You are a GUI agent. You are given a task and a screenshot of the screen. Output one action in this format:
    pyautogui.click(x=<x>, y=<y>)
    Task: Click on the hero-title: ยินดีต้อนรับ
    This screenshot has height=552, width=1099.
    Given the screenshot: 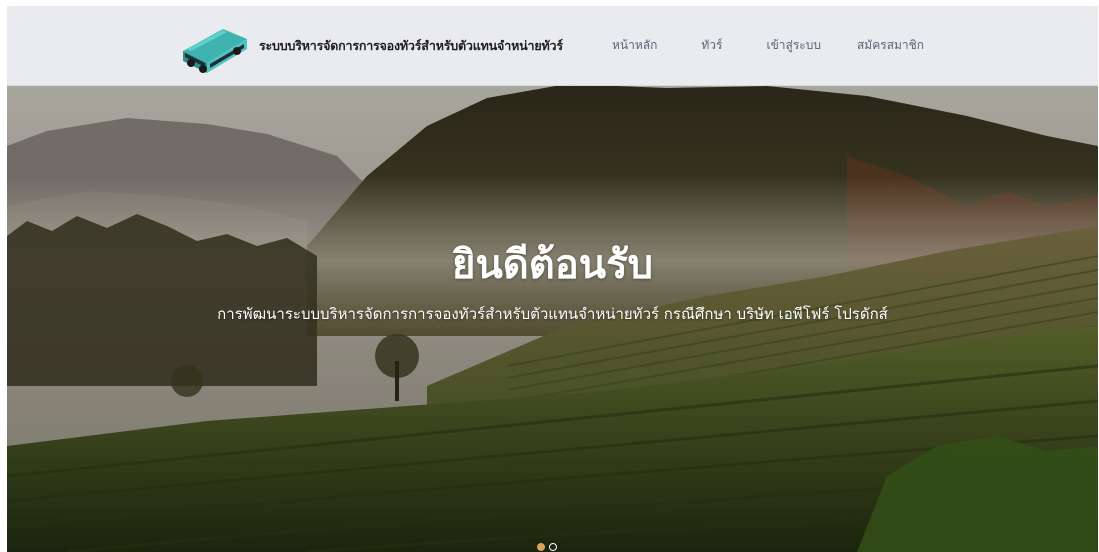 What is the action you would take?
    pyautogui.click(x=552, y=265)
    